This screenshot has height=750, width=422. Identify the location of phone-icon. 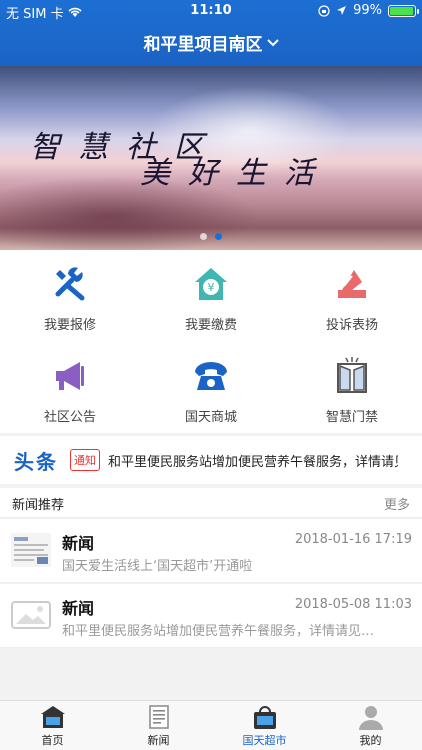
(211, 376).